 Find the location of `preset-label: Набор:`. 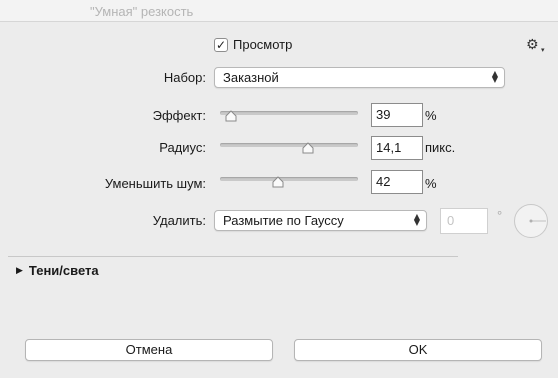

preset-label: Набор: is located at coordinates (184, 77).